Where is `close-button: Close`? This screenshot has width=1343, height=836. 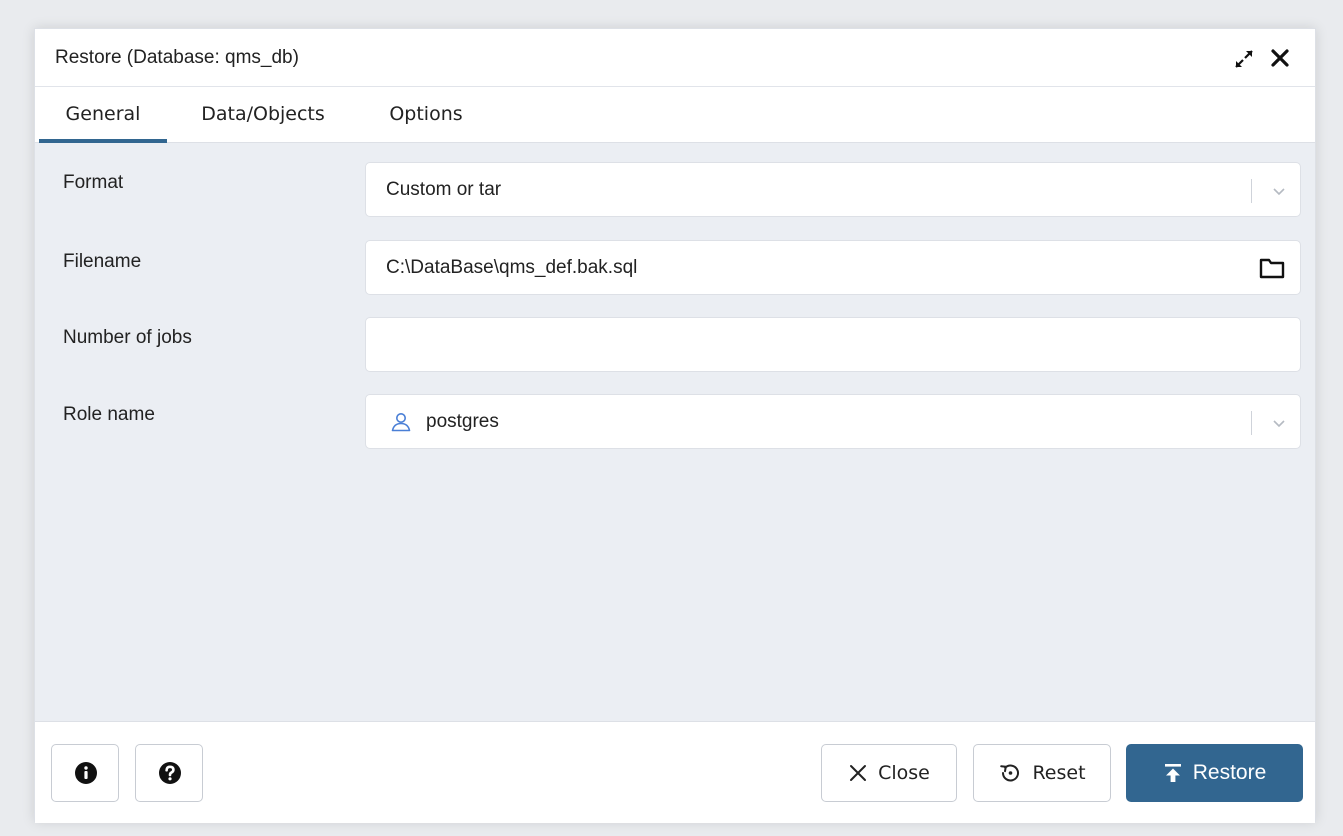 close-button: Close is located at coordinates (889, 773).